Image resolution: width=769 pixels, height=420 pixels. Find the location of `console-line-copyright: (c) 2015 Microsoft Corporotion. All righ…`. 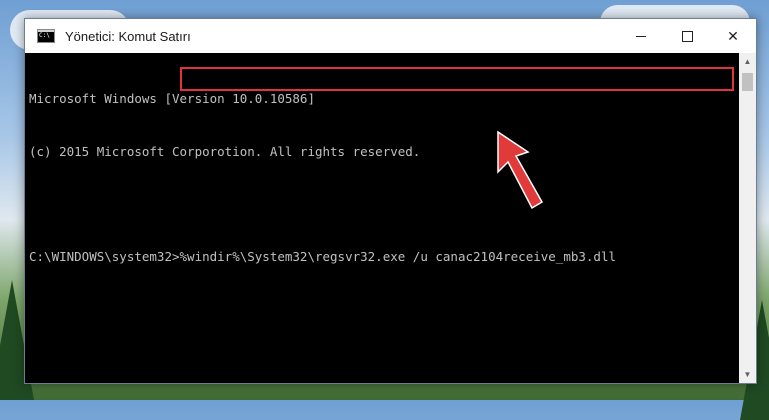

console-line-copyright: (c) 2015 Microsoft Corporotion. All righ… is located at coordinates (225, 151).